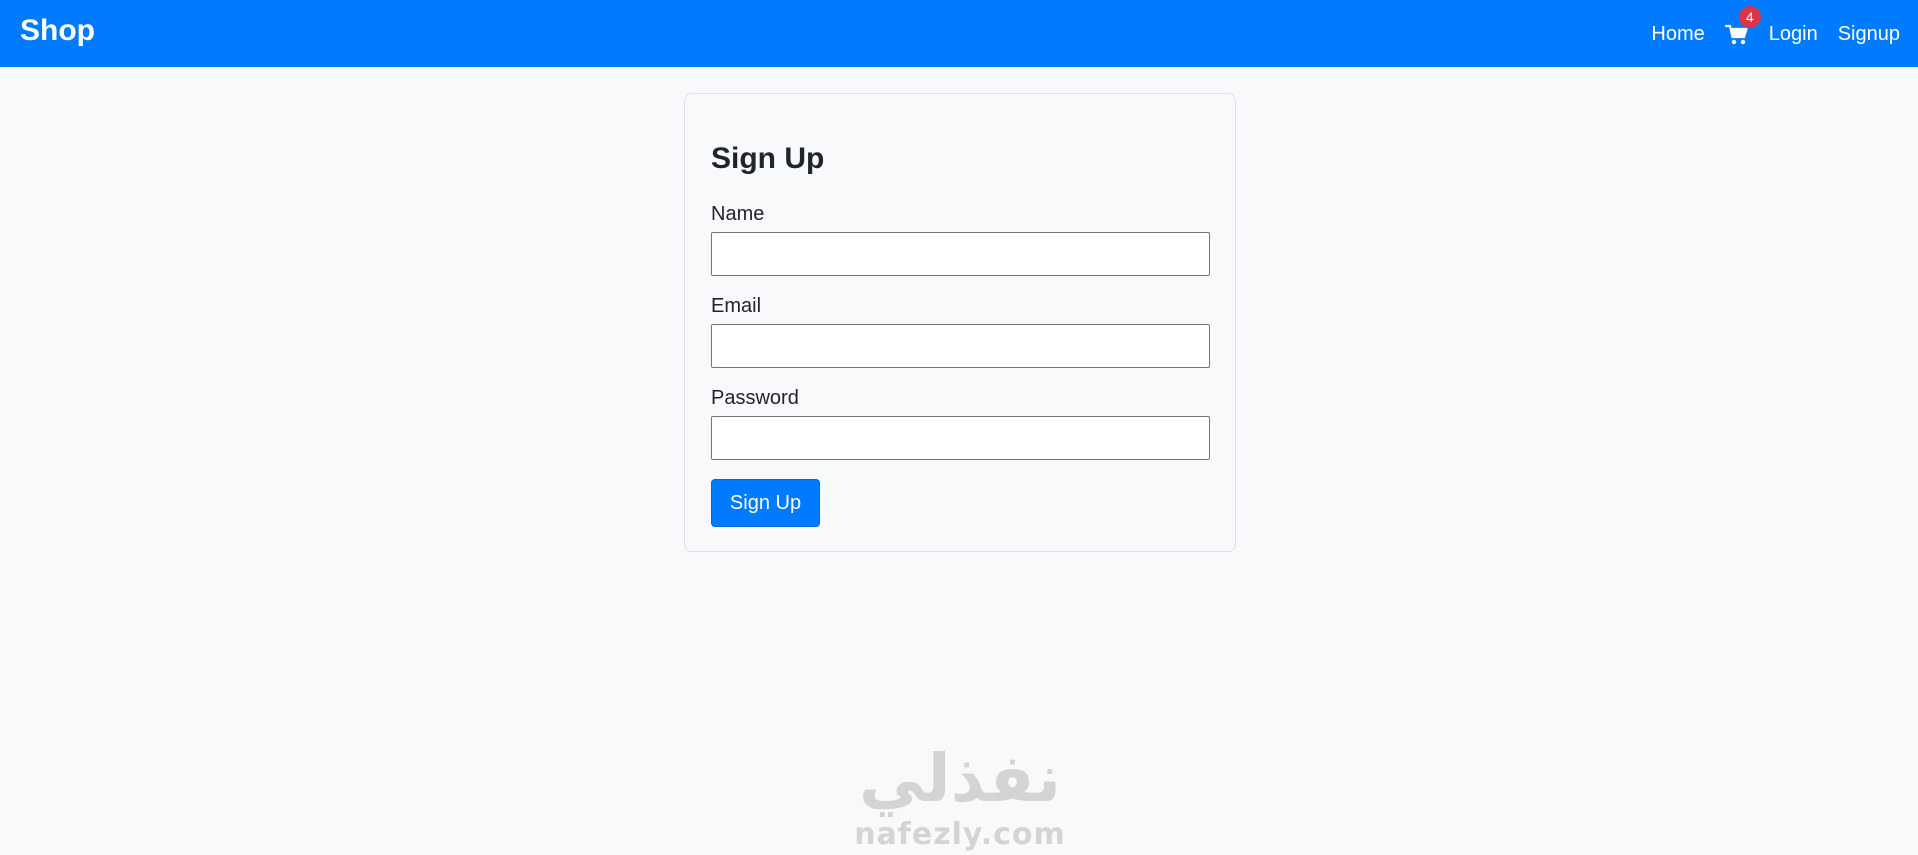 Image resolution: width=1918 pixels, height=855 pixels. I want to click on nafezly-watermark: نفذلي nafezly.com, so click(960, 798).